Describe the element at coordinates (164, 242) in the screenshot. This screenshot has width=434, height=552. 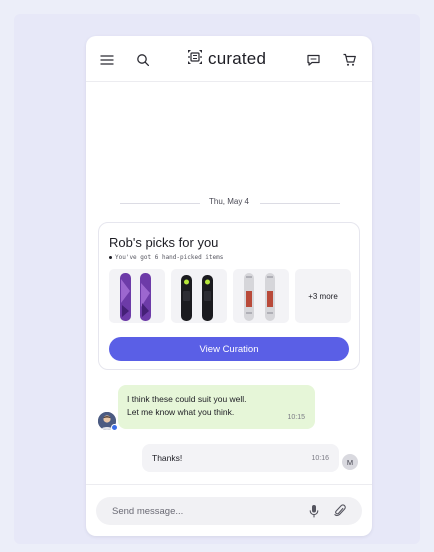
I see `card-title: Rob's picks for you` at that location.